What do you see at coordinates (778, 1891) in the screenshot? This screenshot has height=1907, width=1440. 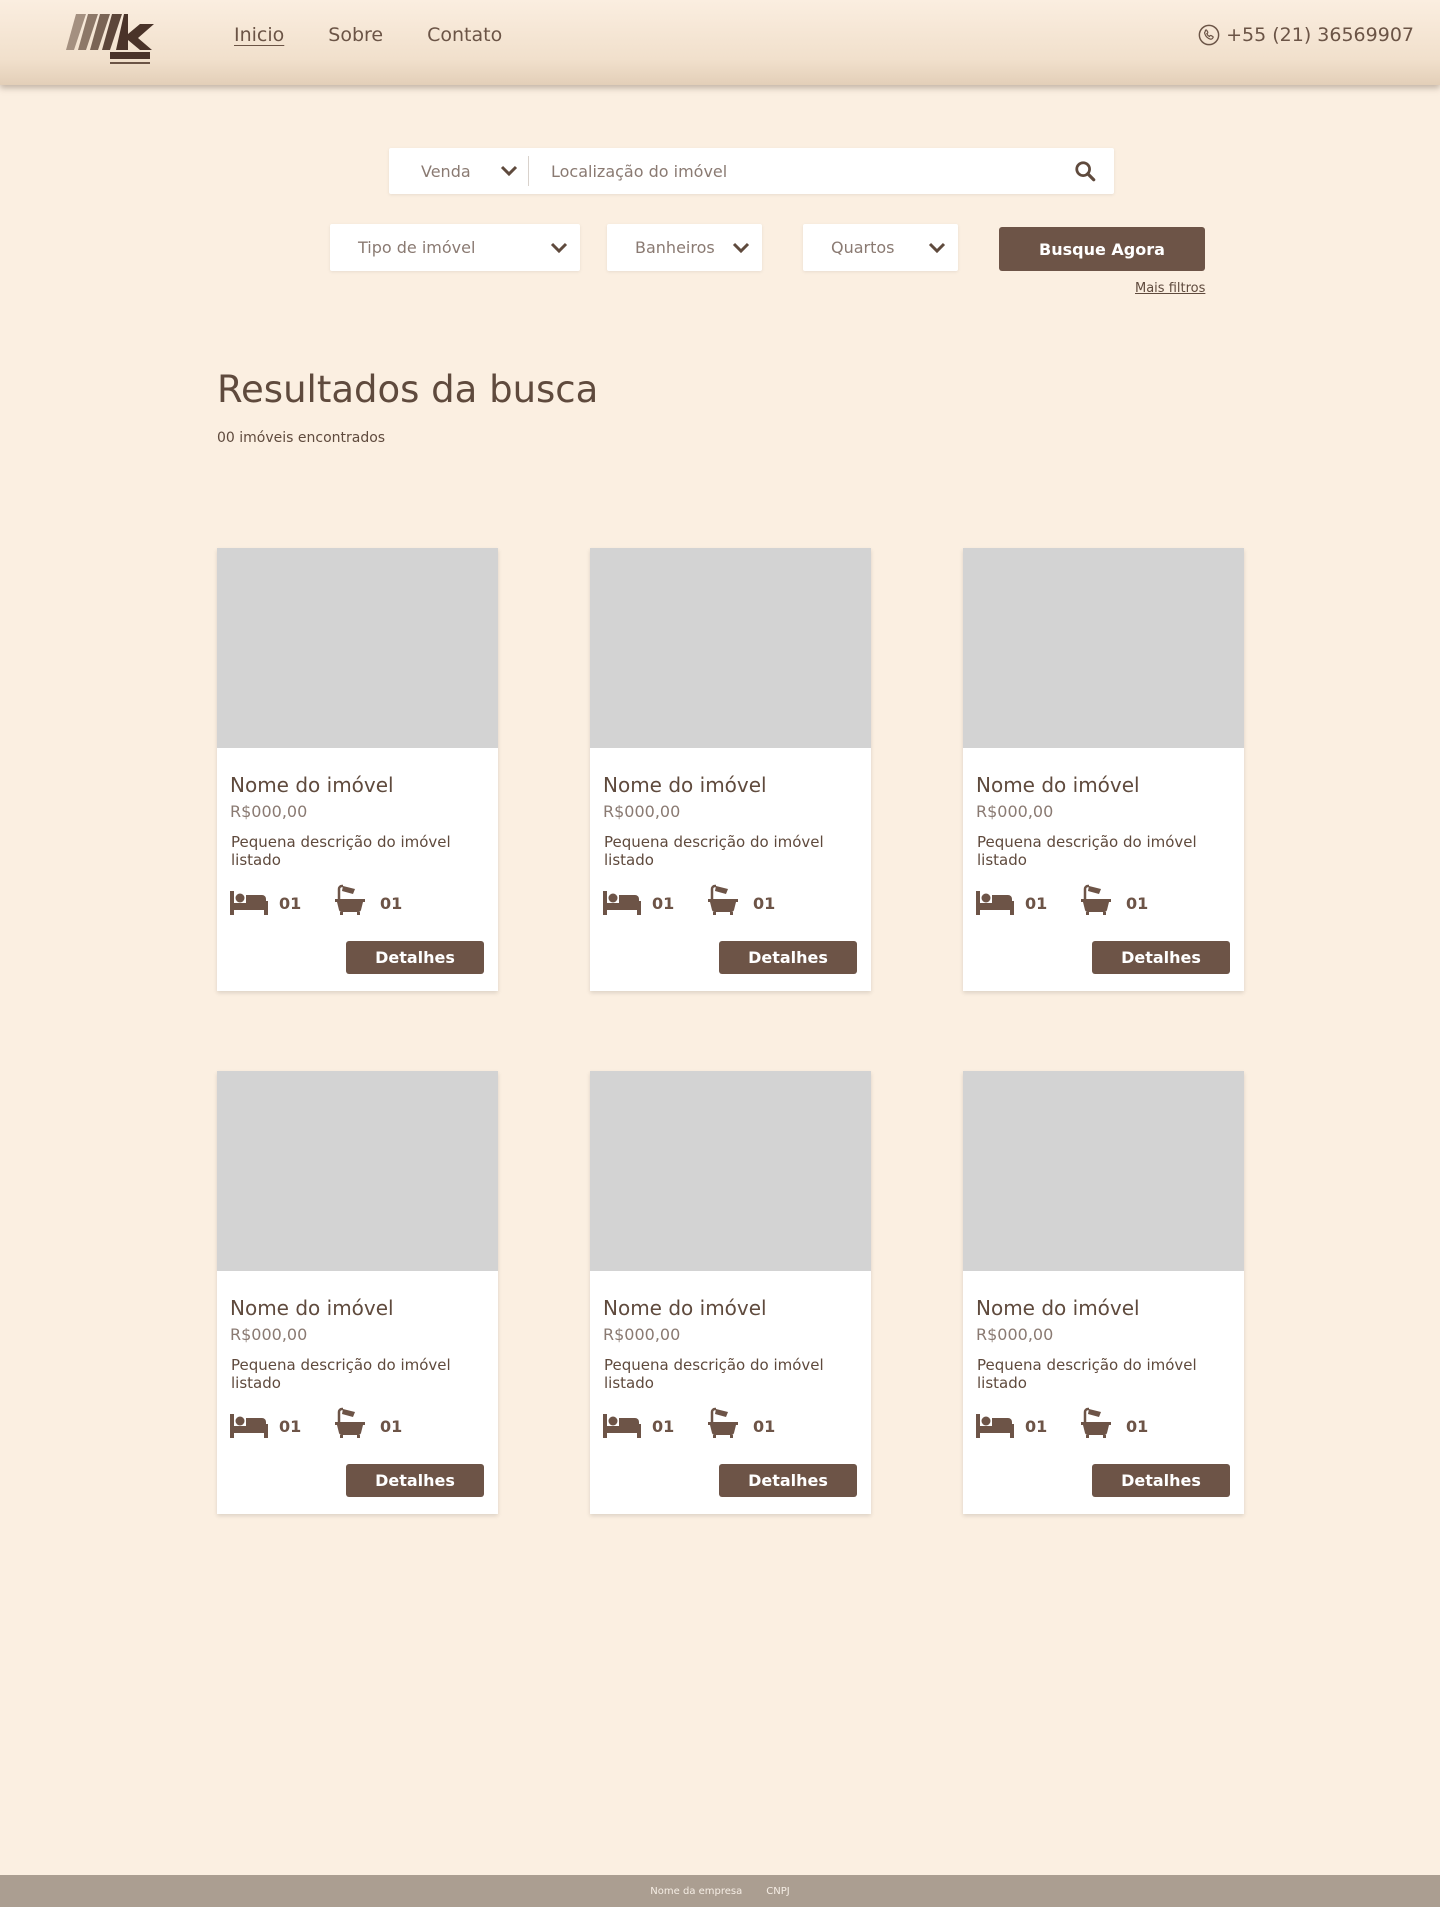 I see `footer-cnpj: CNPJ` at bounding box center [778, 1891].